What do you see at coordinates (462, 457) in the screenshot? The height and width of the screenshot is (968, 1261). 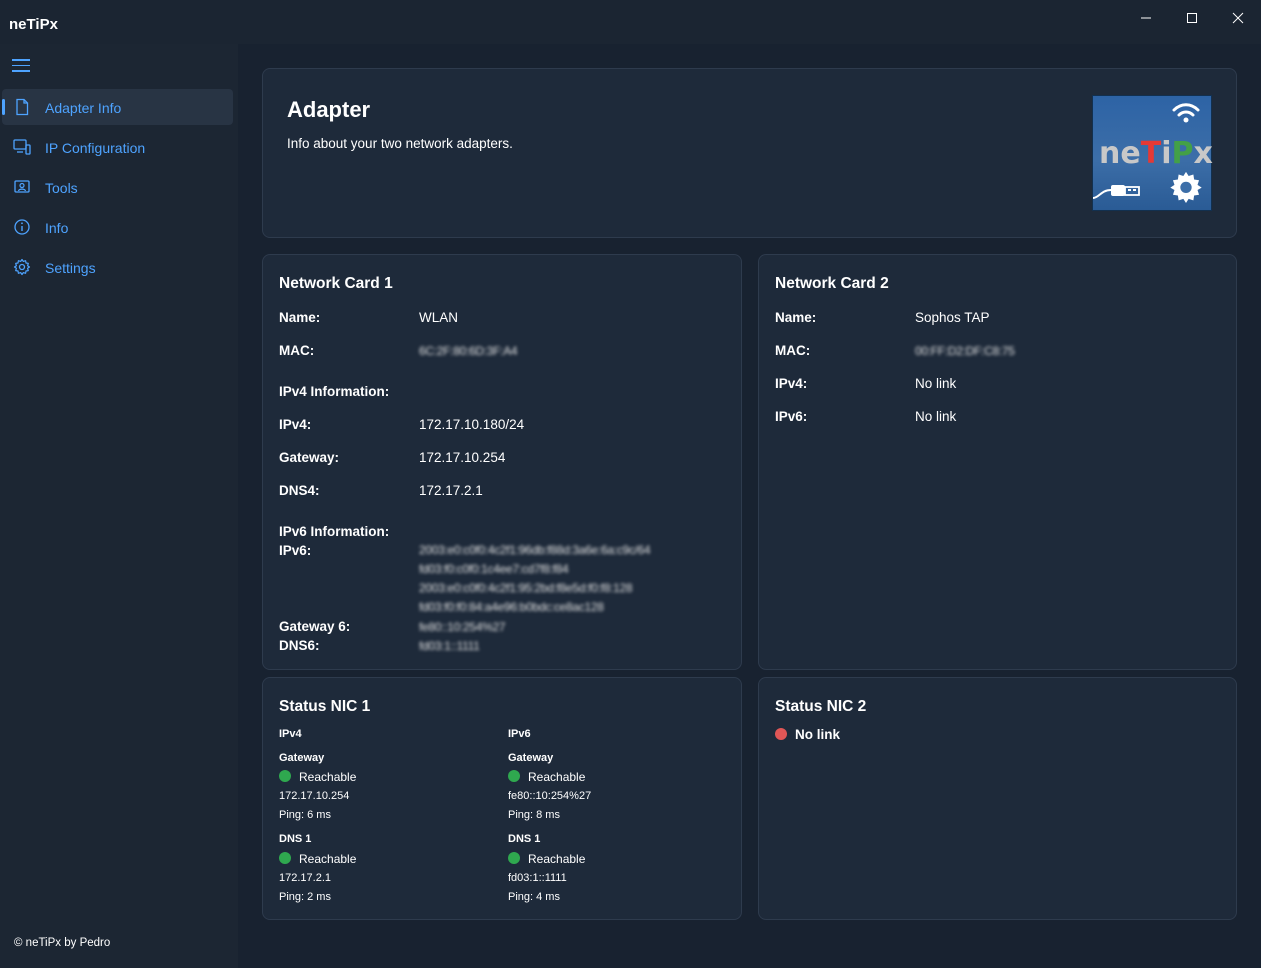 I see `gateway-value: 172.17.10.254` at bounding box center [462, 457].